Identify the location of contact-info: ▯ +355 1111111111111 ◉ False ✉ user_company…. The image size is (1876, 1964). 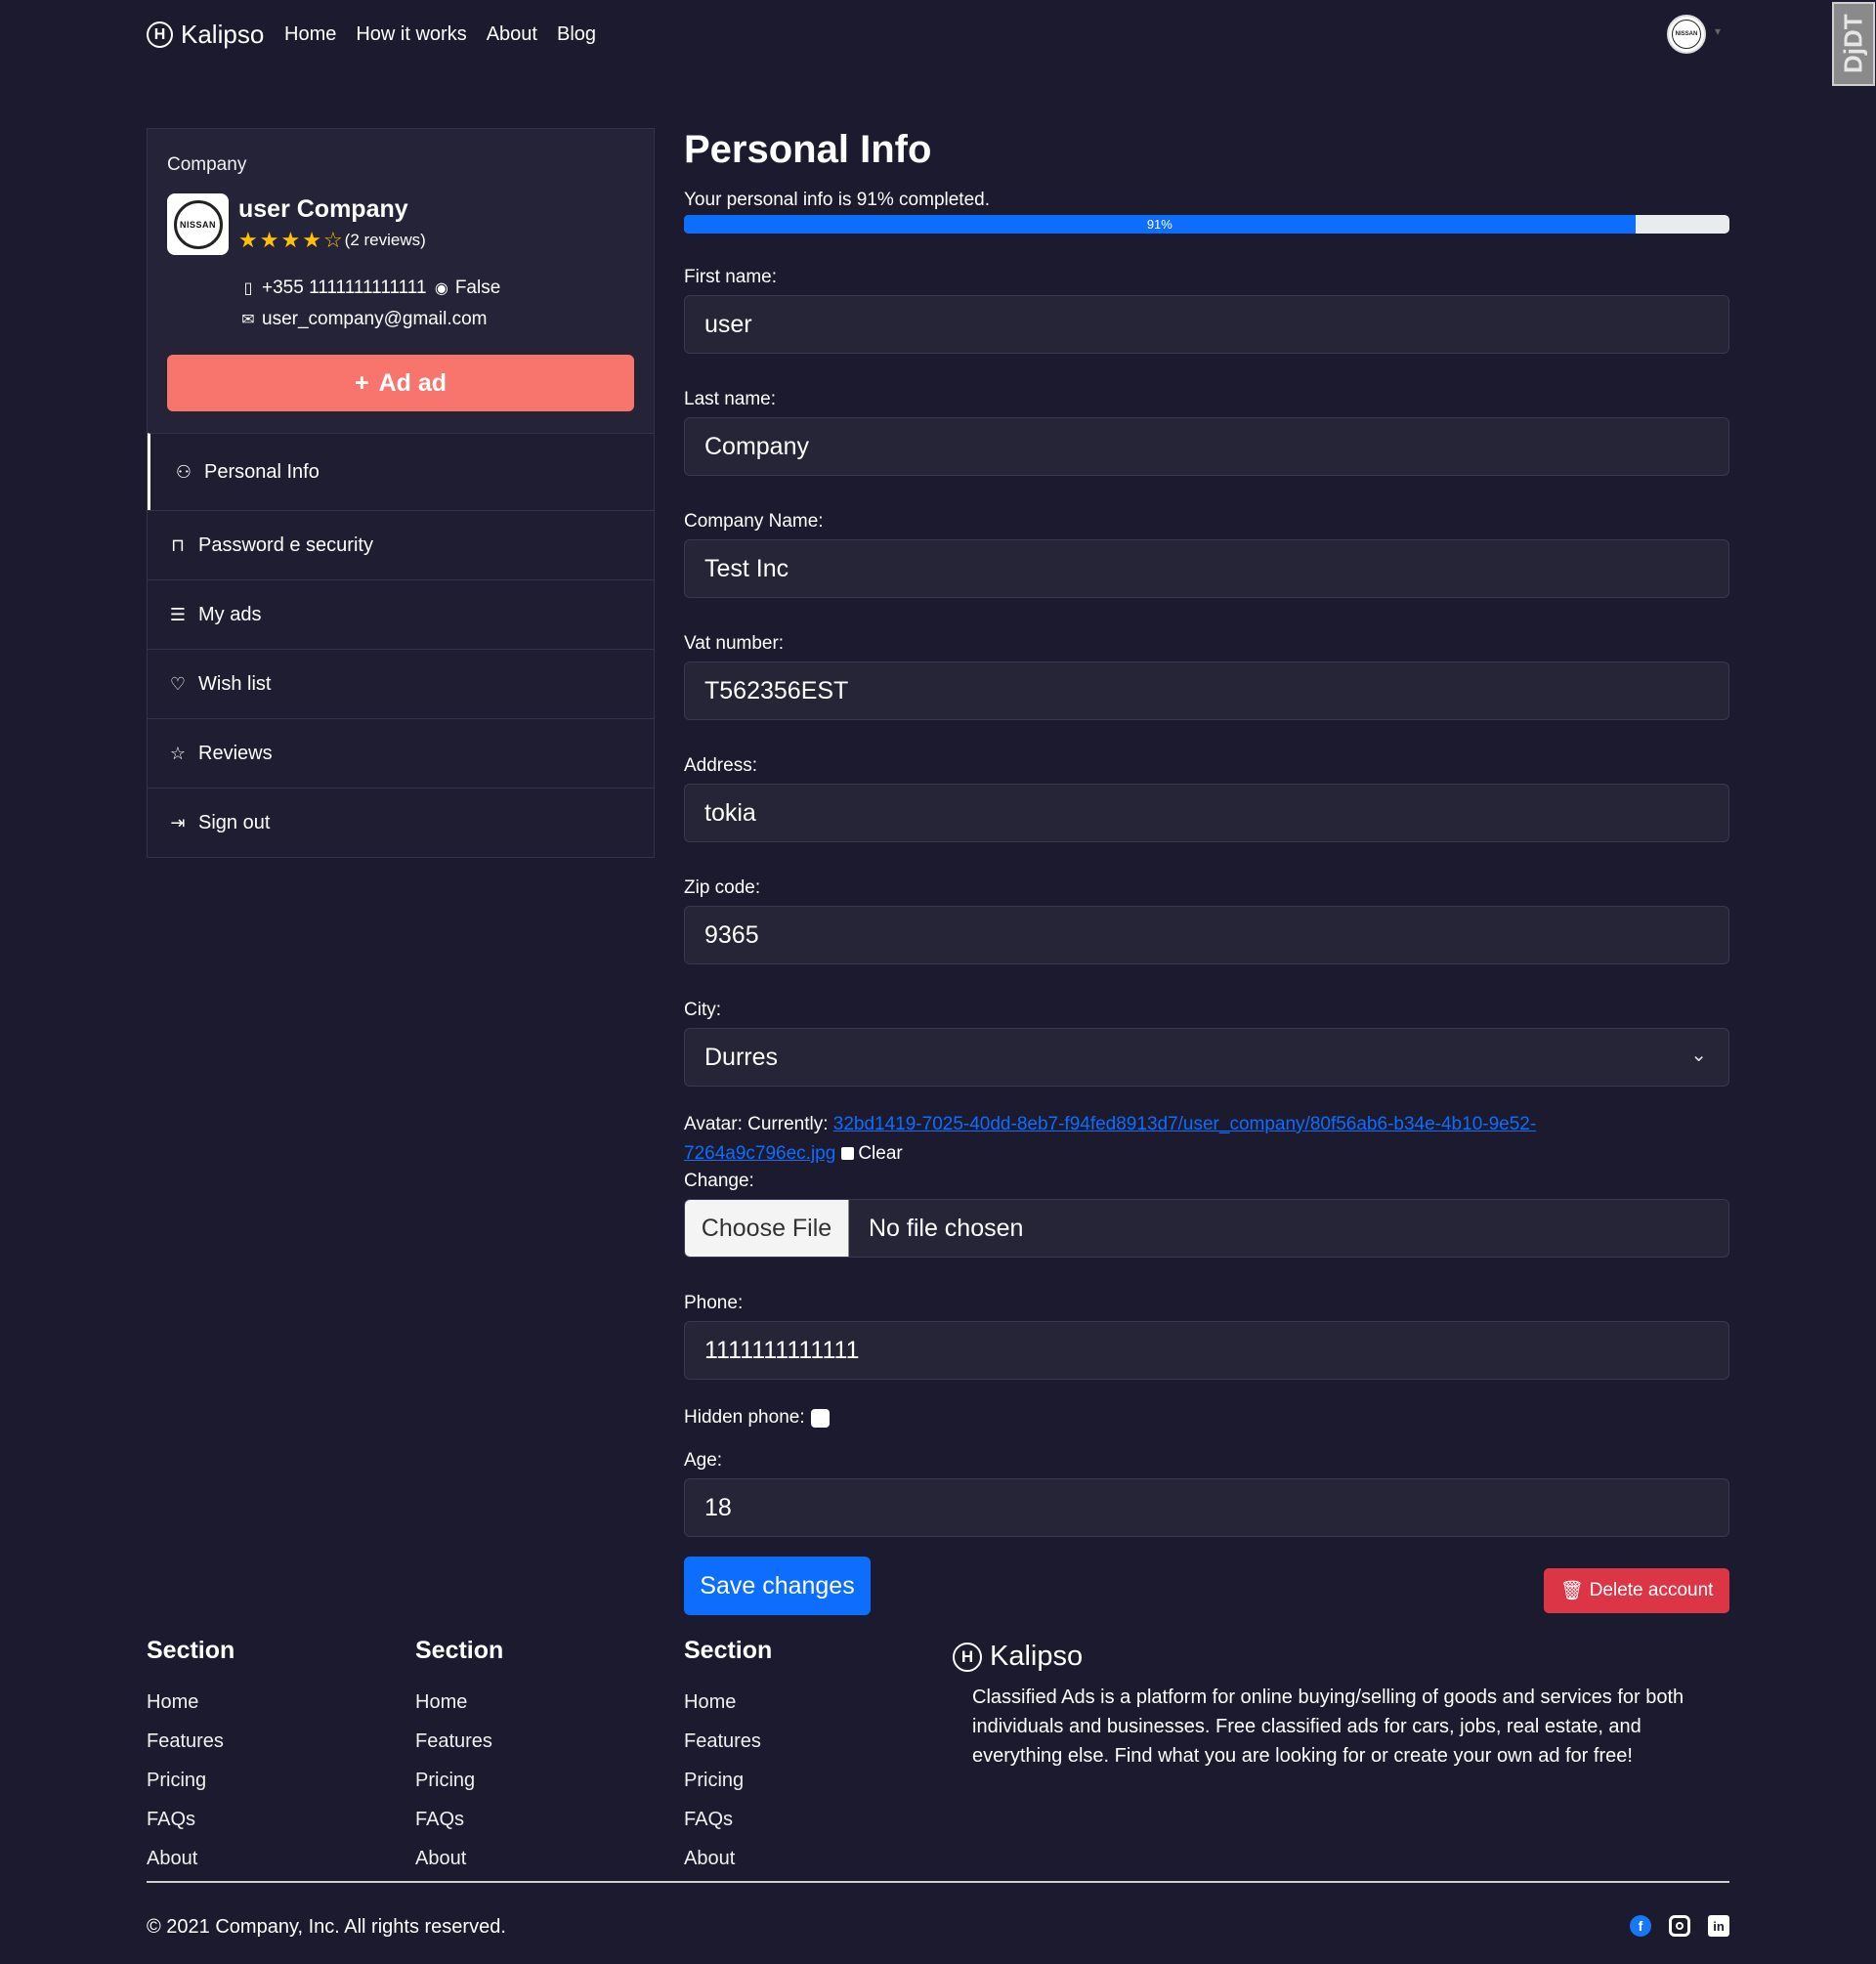
(436, 304).